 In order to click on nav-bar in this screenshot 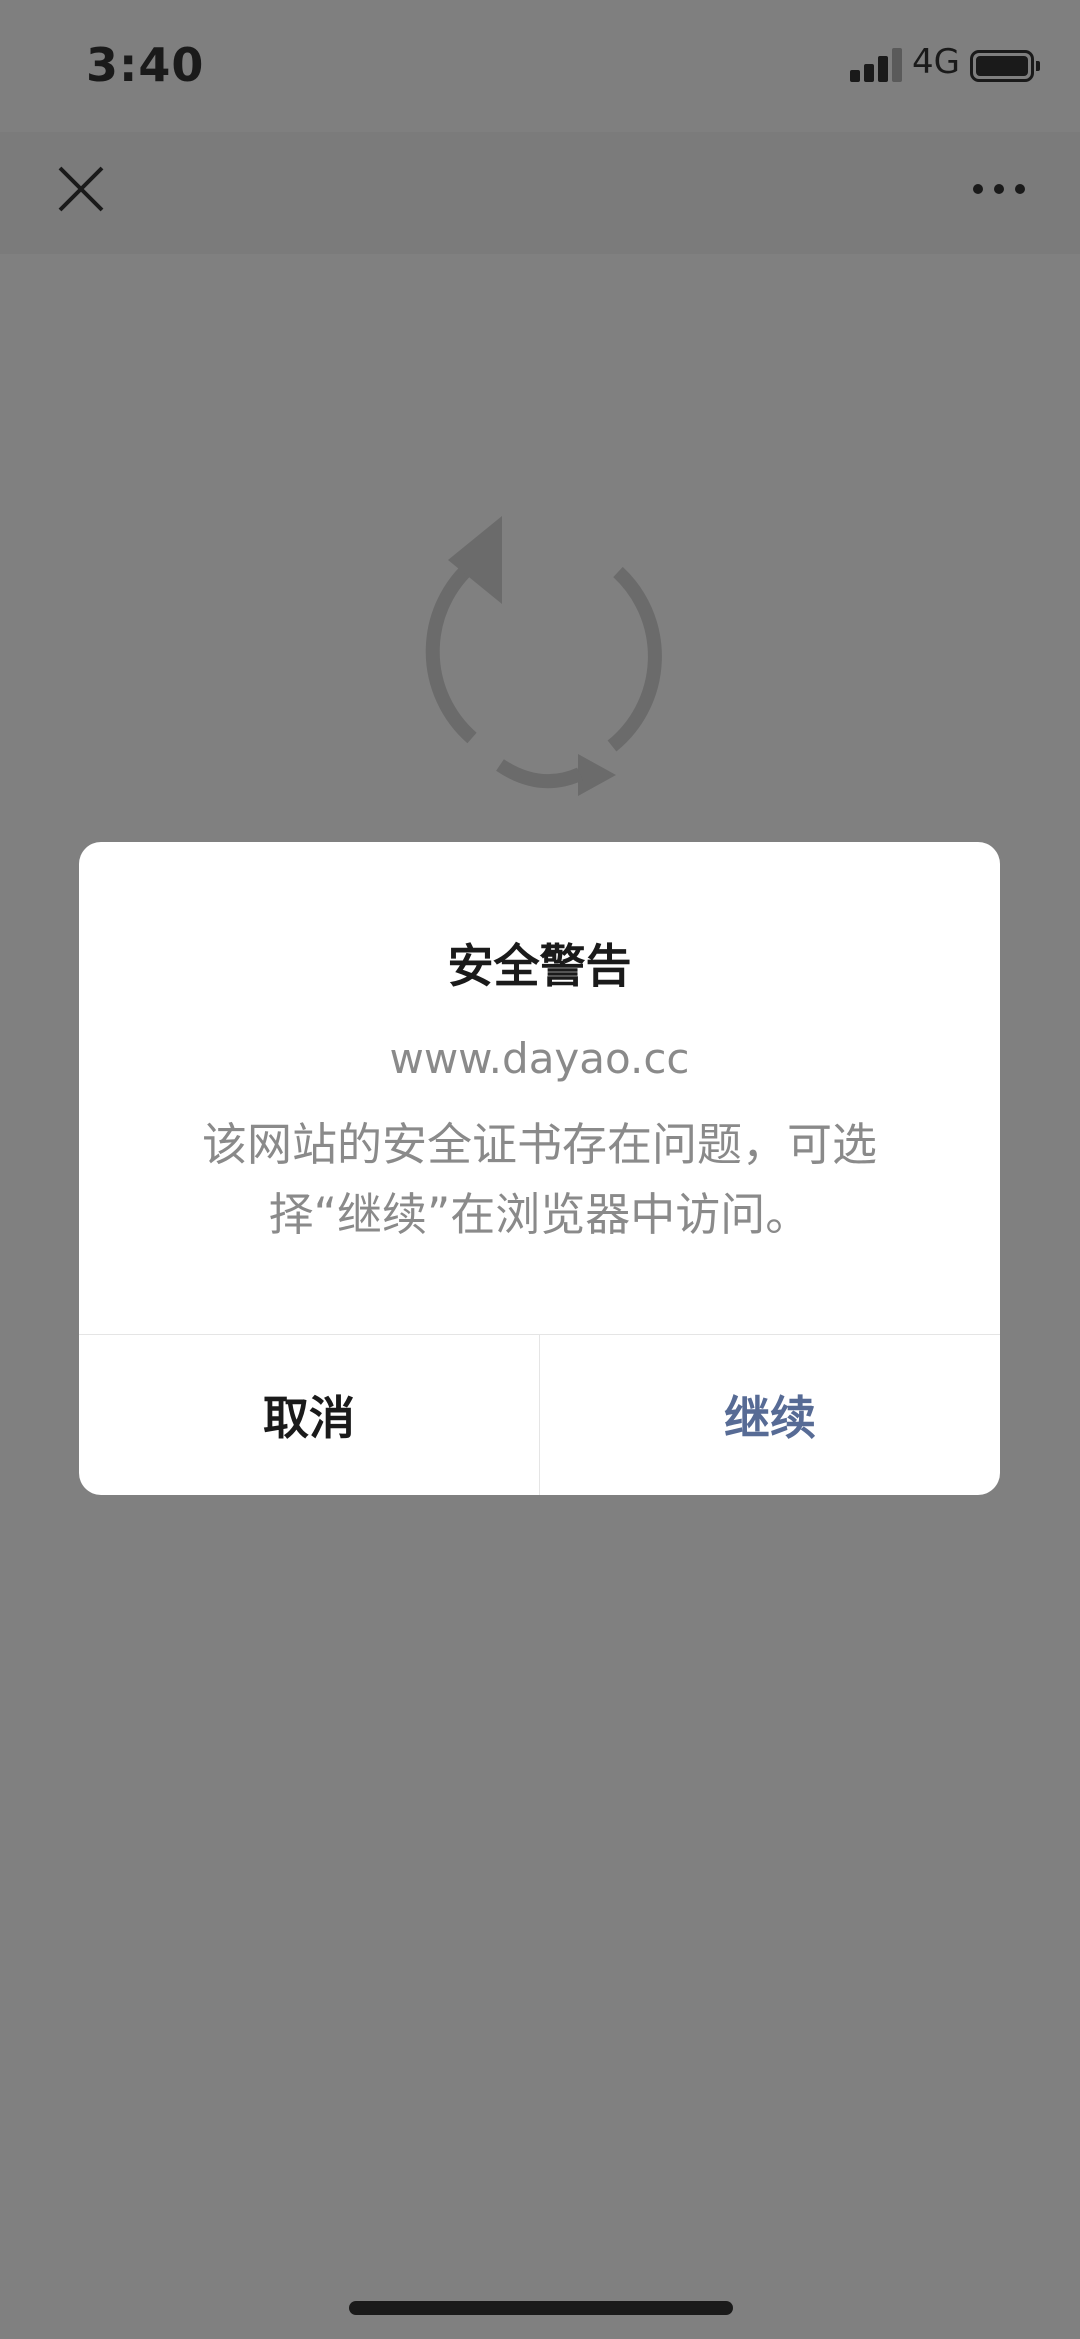, I will do `click(540, 193)`.